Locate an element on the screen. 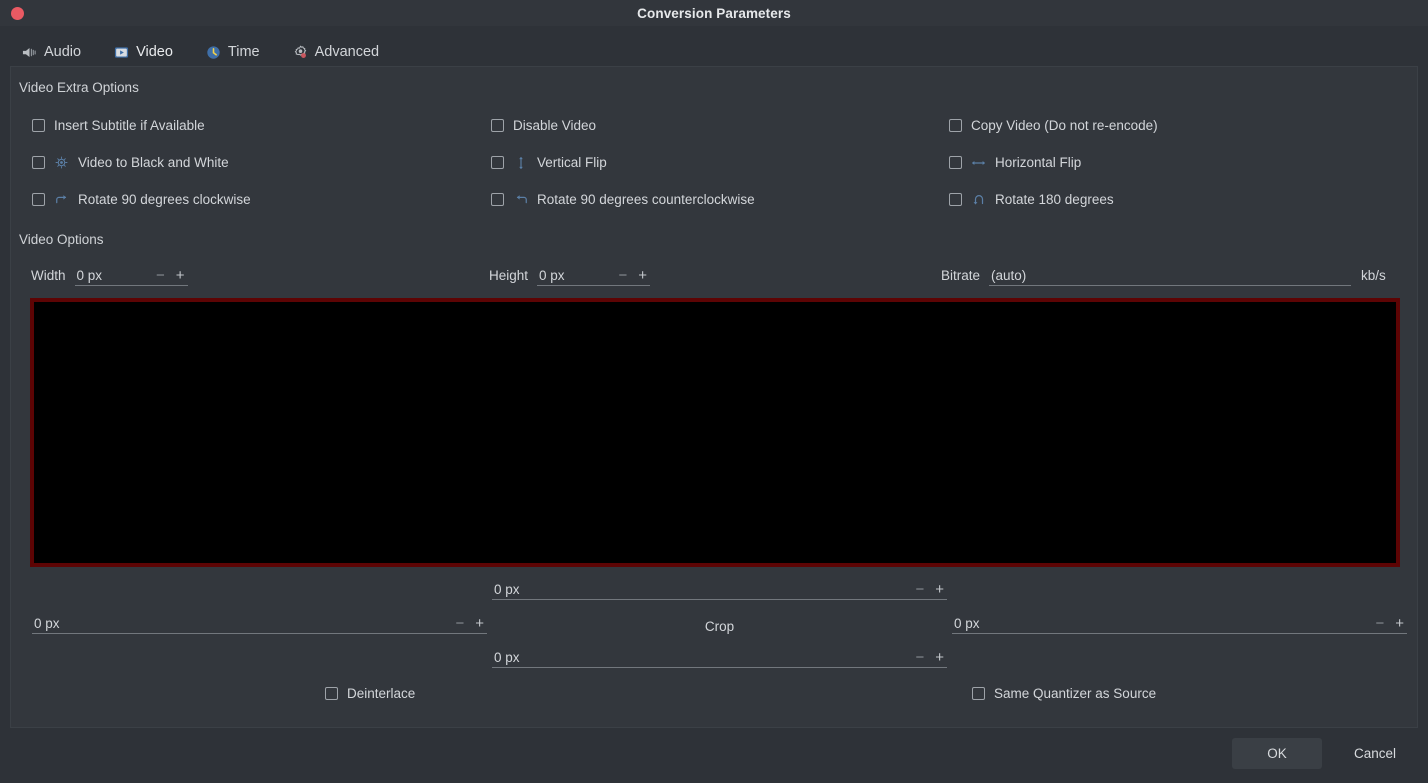 This screenshot has height=783, width=1428. checkbox-video-black-and-white: Video to Black and White is located at coordinates (130, 162).